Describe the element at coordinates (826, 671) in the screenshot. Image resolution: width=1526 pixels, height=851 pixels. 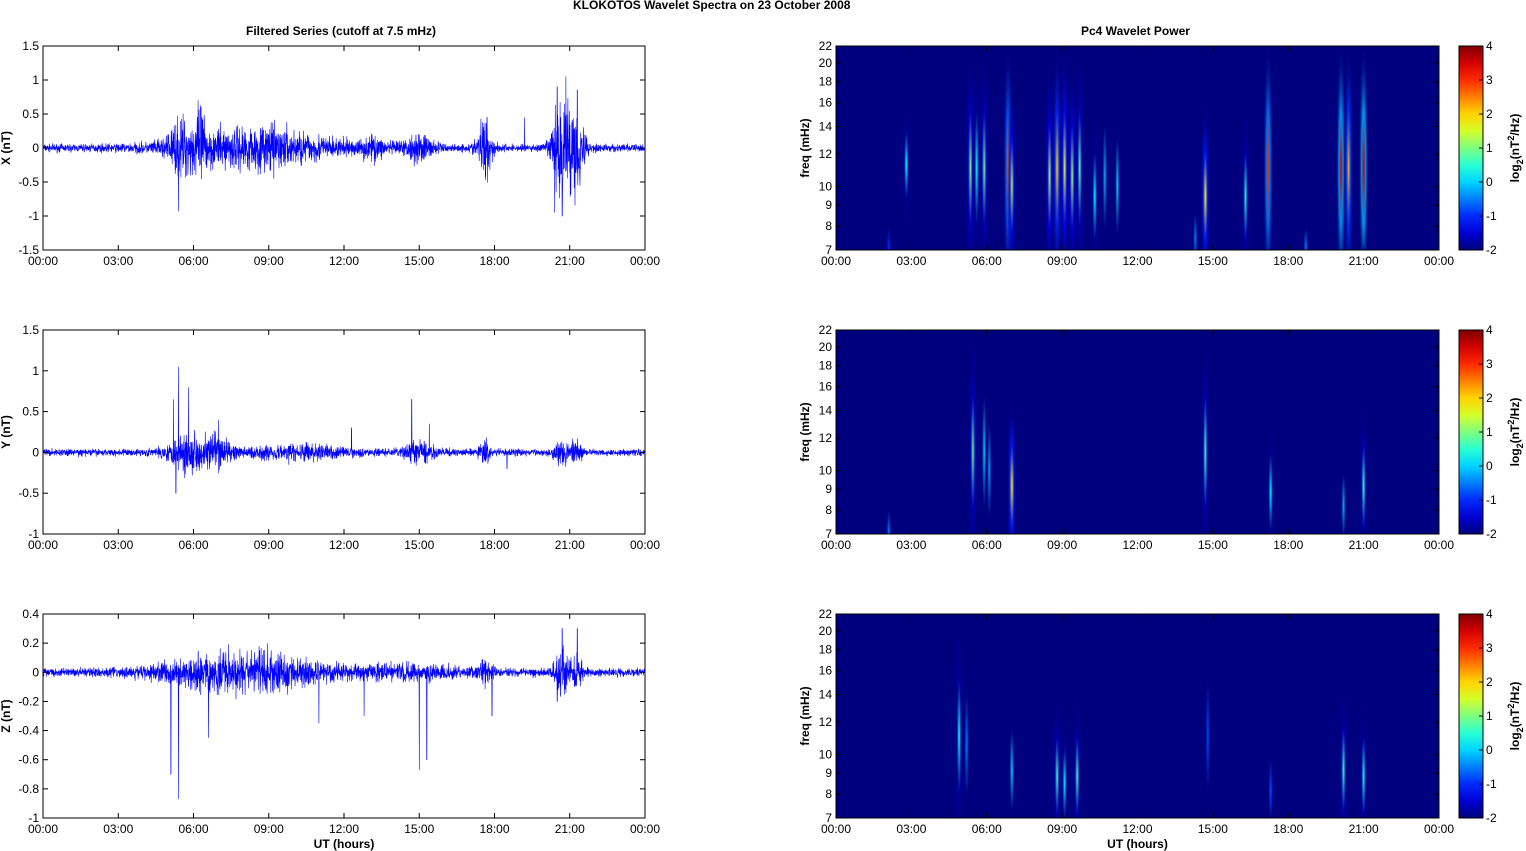
I see `y-tick-label: 16` at that location.